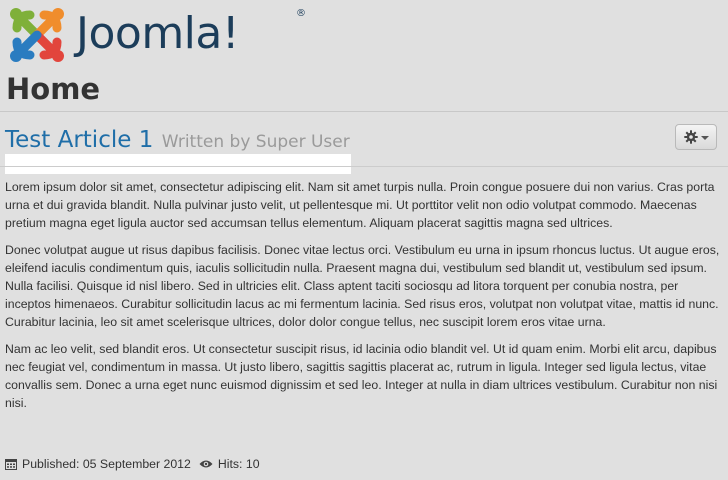 The width and height of the screenshot is (728, 480). Describe the element at coordinates (238, 464) in the screenshot. I see `hits-count: Hits: 10` at that location.